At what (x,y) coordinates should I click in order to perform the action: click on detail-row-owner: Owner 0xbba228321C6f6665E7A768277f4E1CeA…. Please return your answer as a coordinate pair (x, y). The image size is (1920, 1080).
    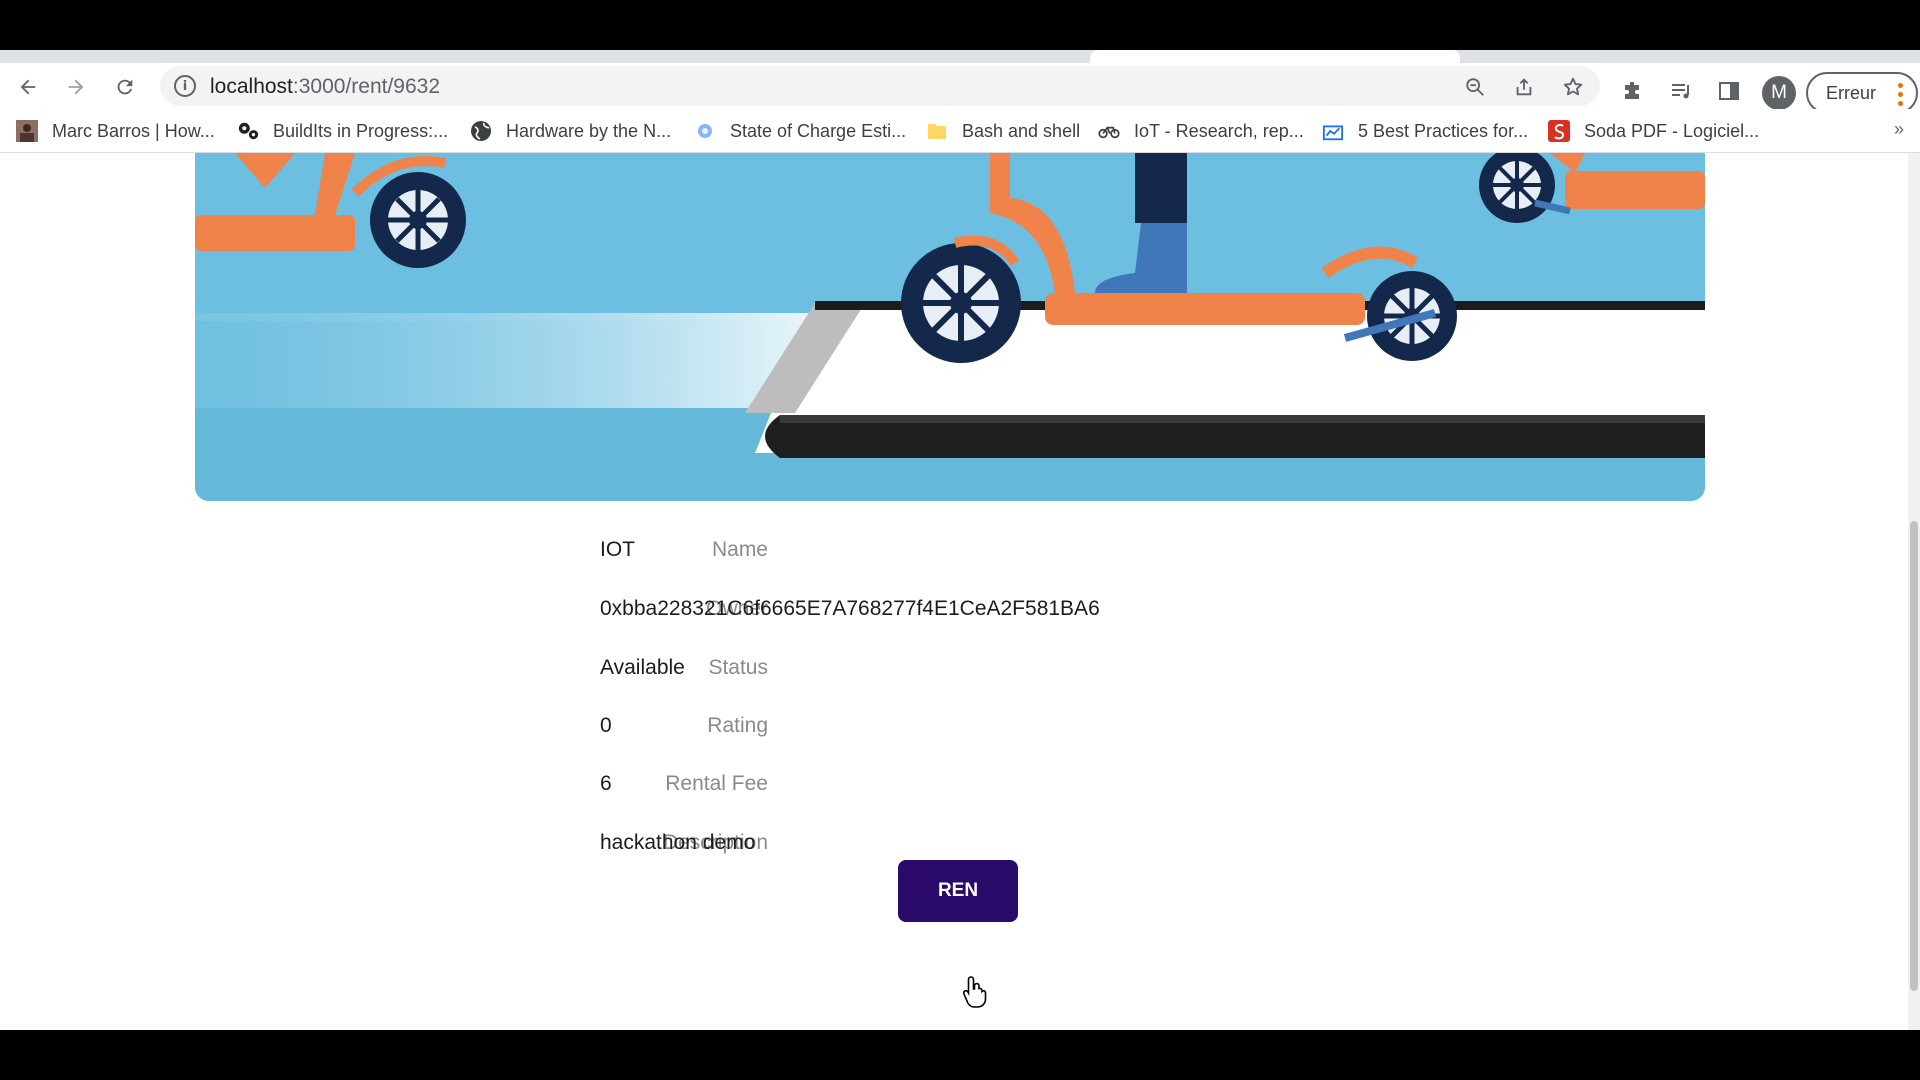
    Looking at the image, I should click on (950, 612).